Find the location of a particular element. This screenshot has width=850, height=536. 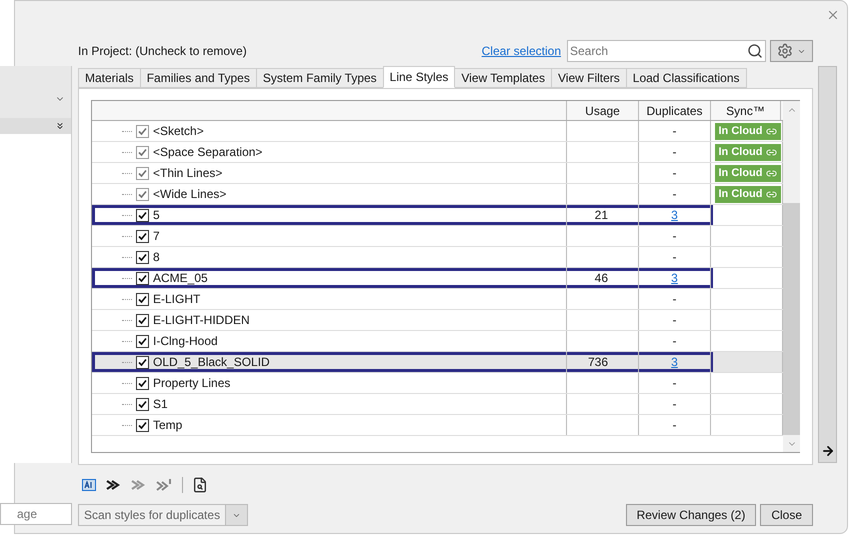

style-name: OLD_5_Black_SOLID is located at coordinates (211, 362).